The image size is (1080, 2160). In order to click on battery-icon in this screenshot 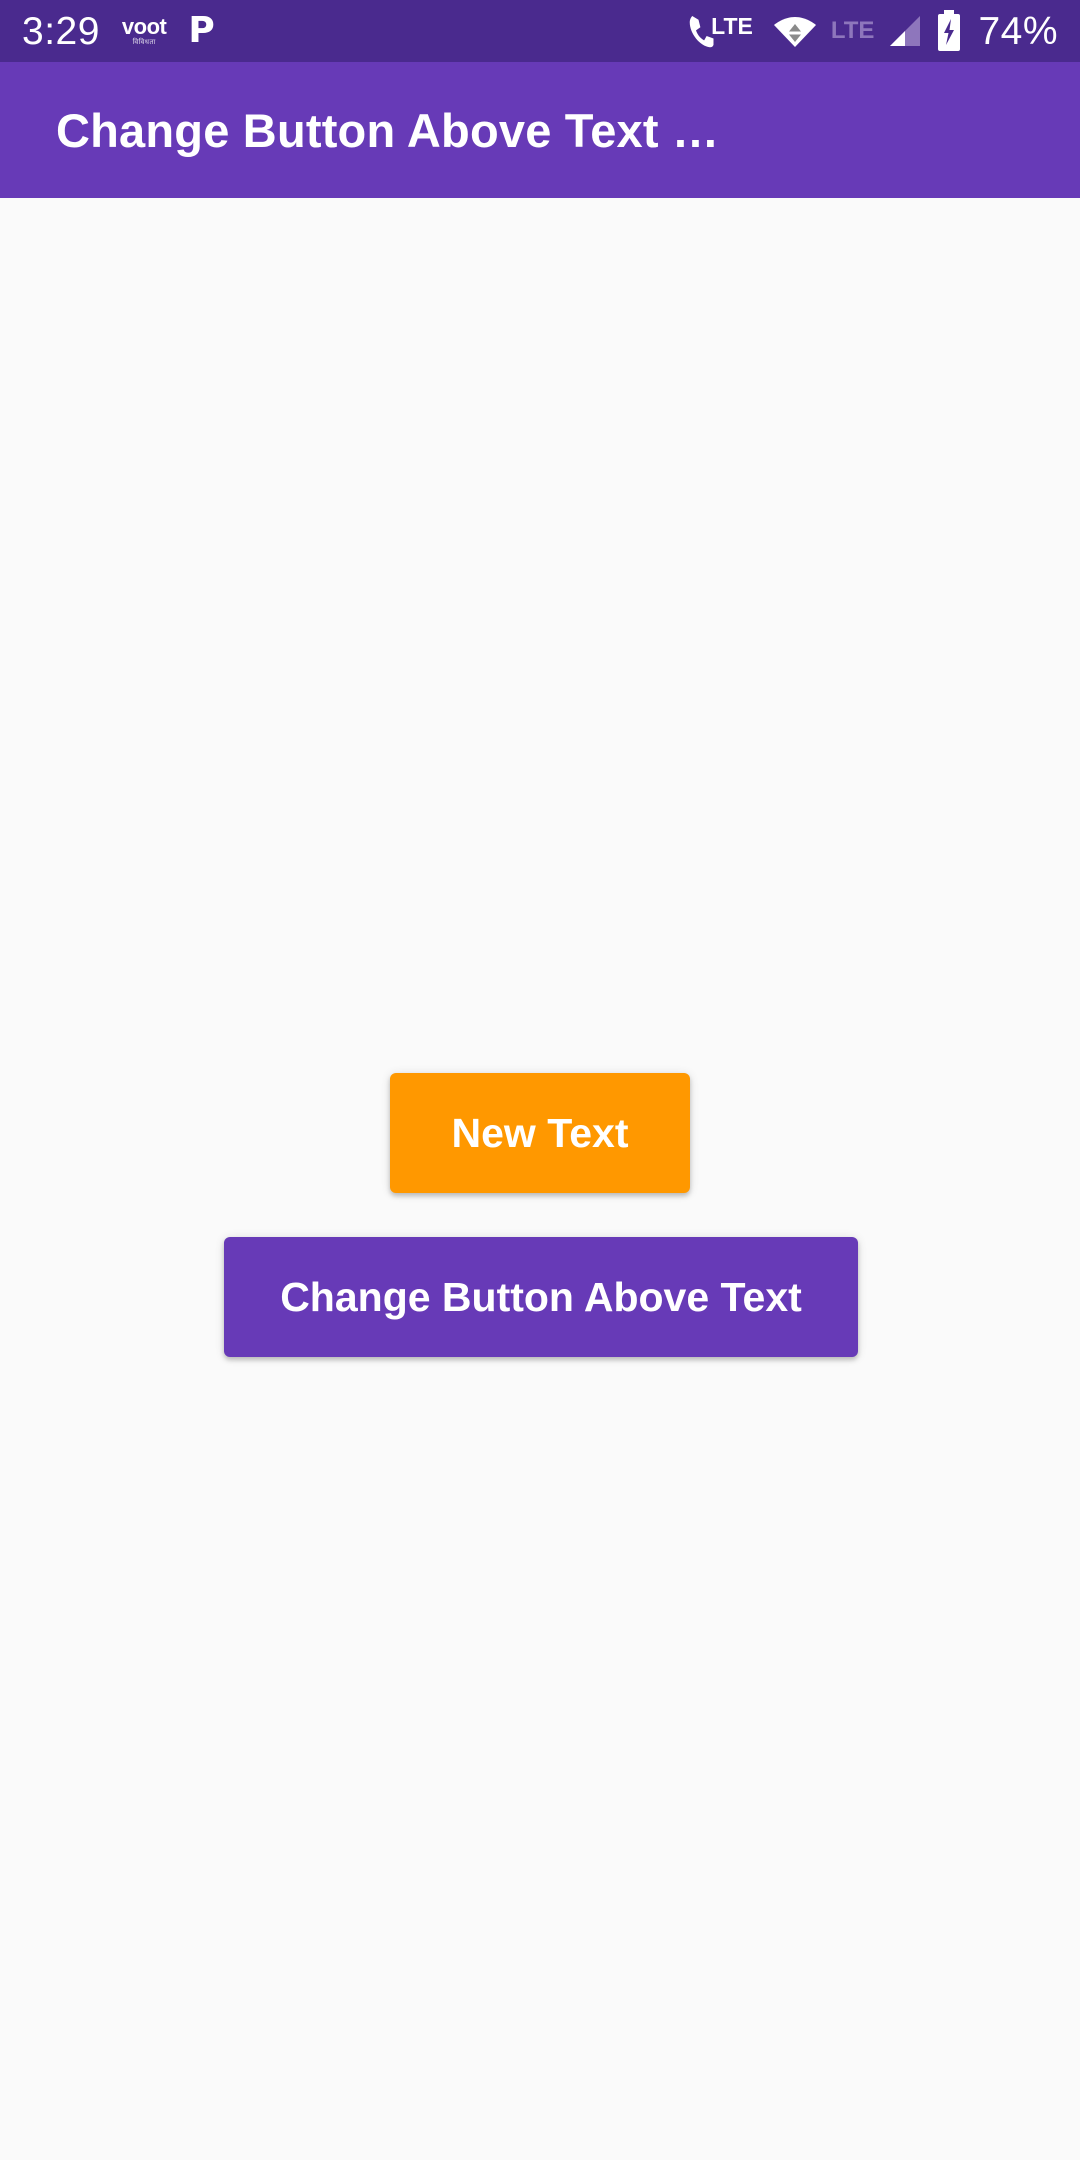, I will do `click(949, 30)`.